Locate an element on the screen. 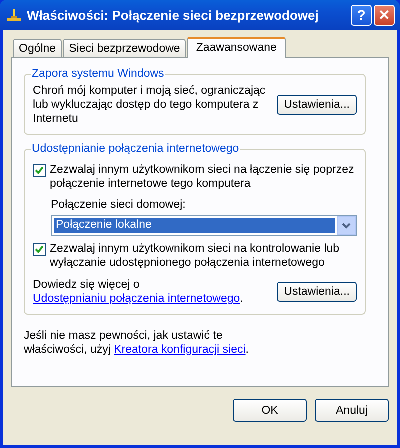  help-button: ? is located at coordinates (361, 15).